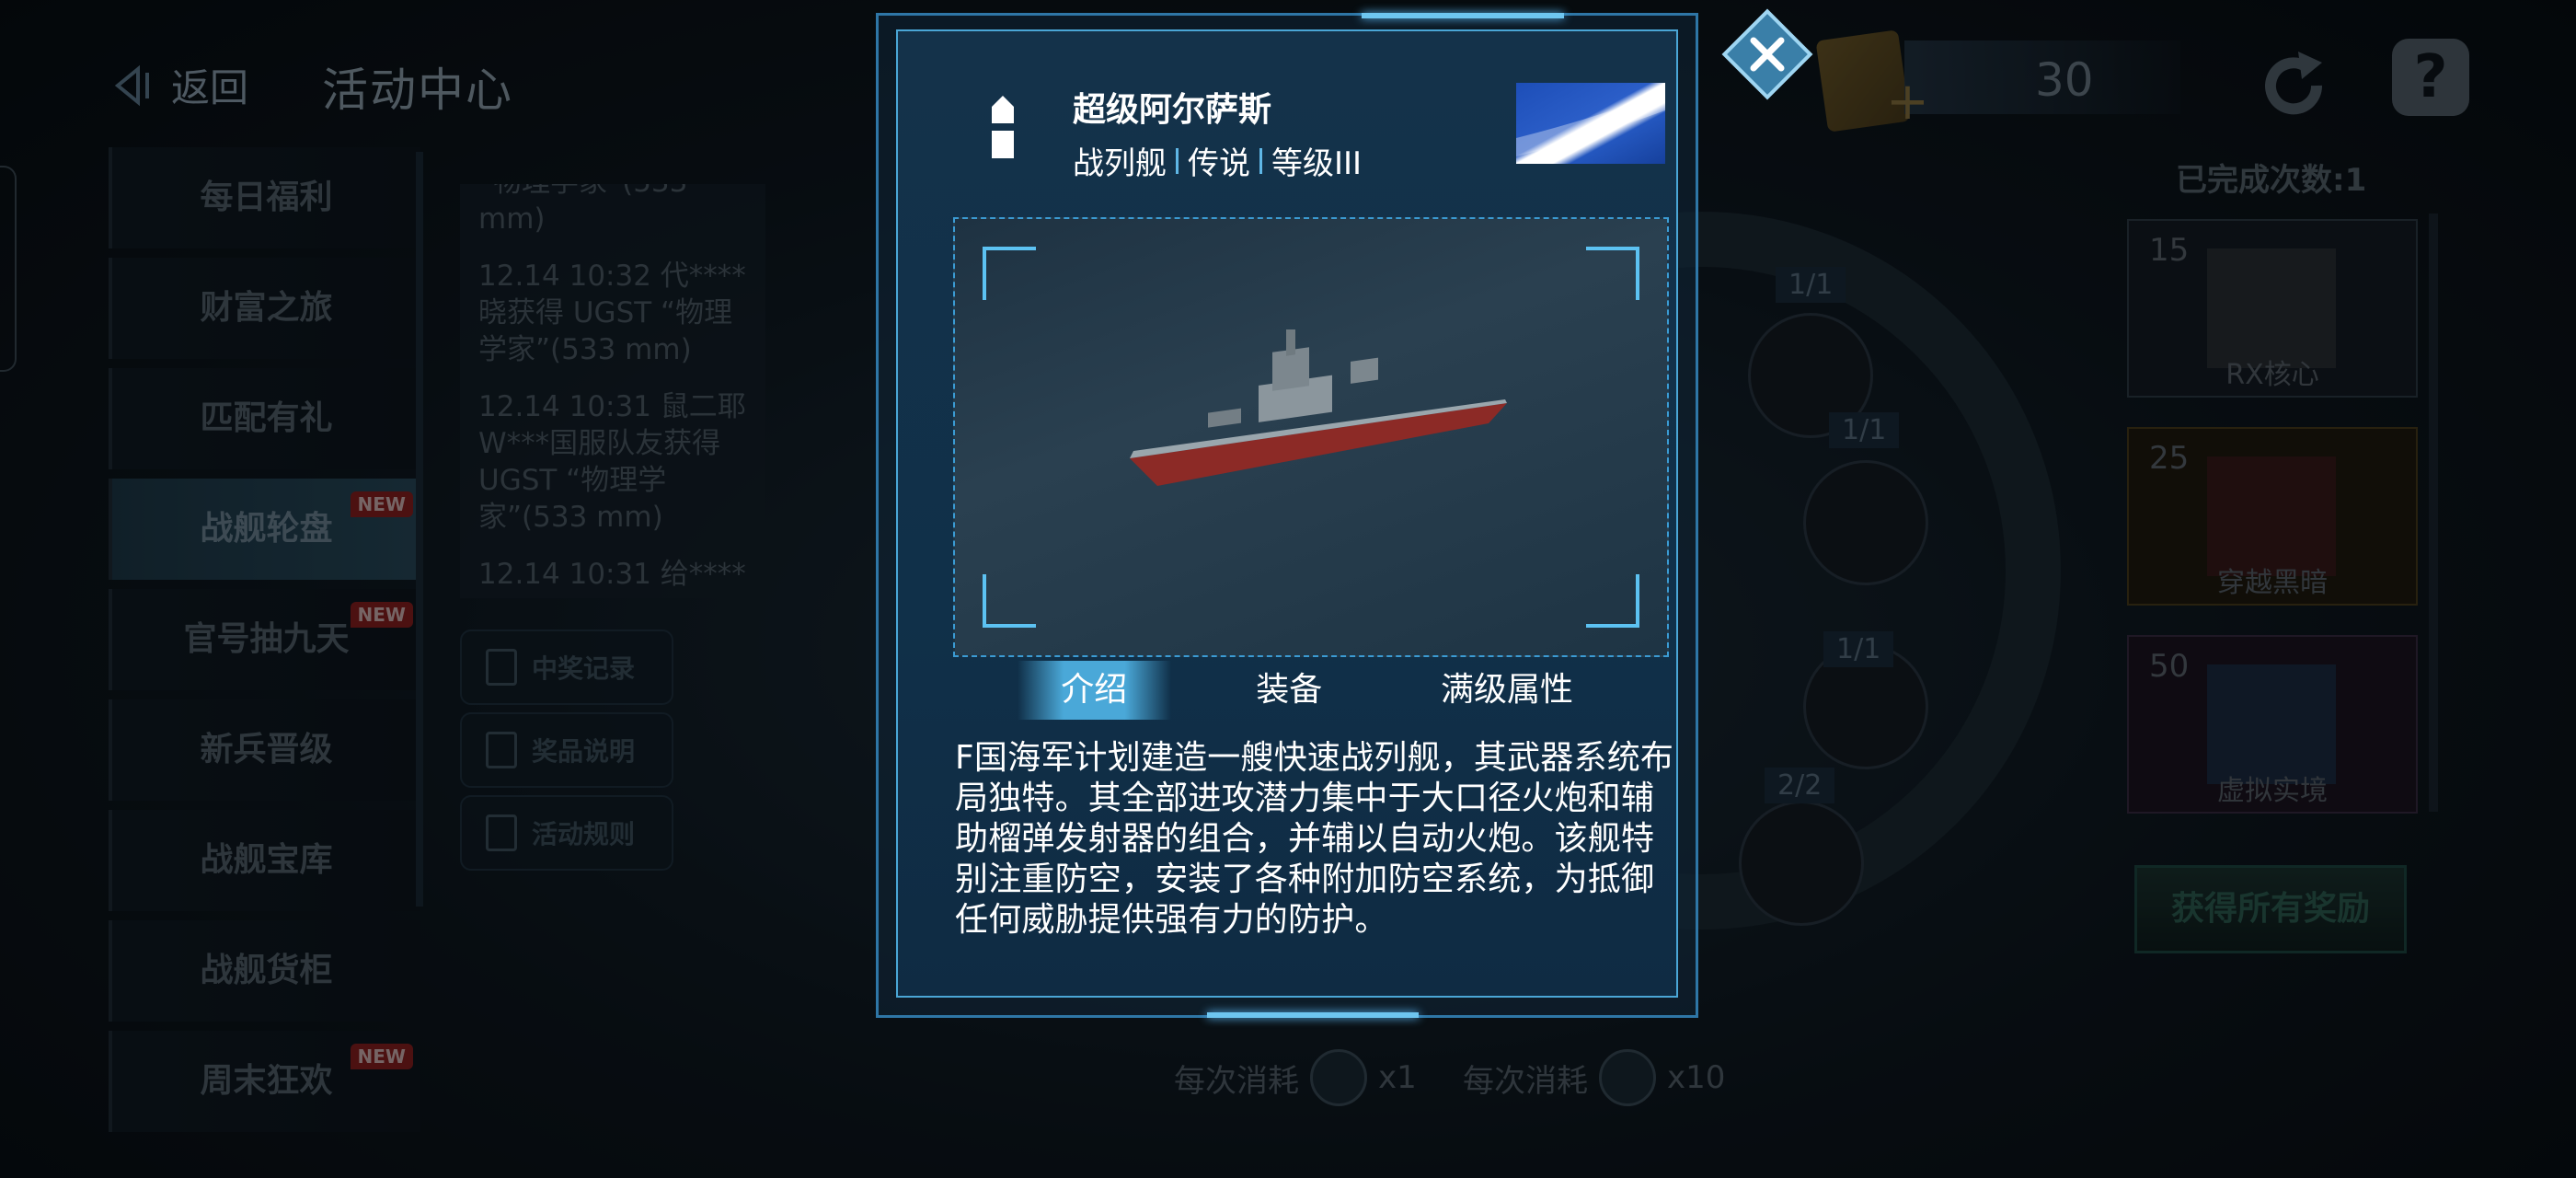 This screenshot has width=2576, height=1178. I want to click on close-icon, so click(1767, 54).